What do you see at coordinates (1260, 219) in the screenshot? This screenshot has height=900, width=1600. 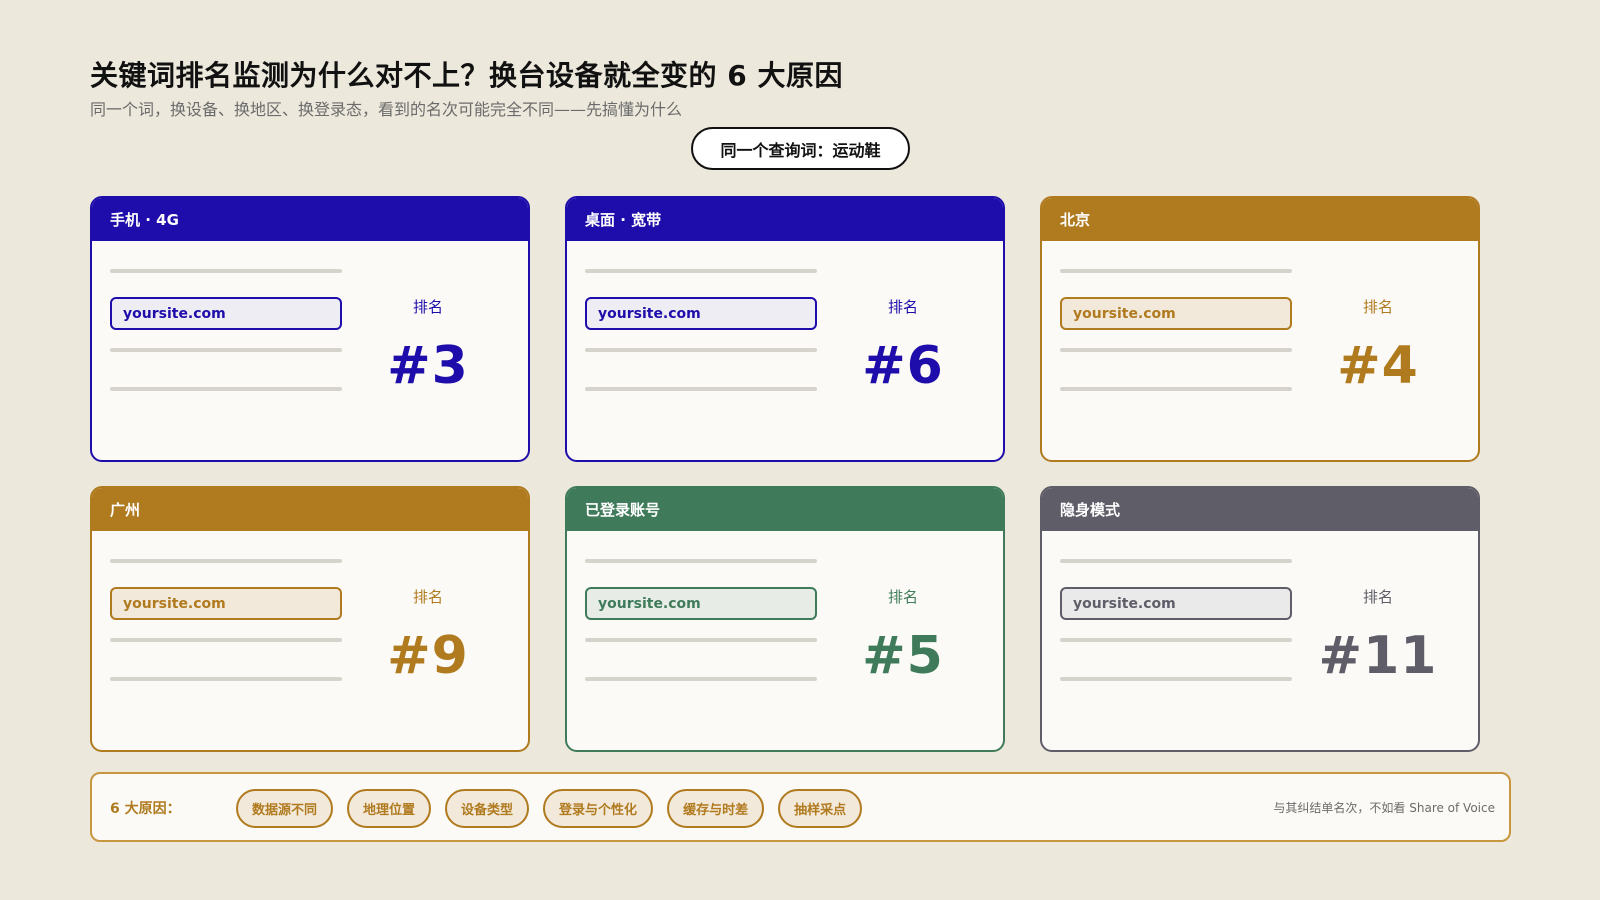 I see `card-header: 北京` at bounding box center [1260, 219].